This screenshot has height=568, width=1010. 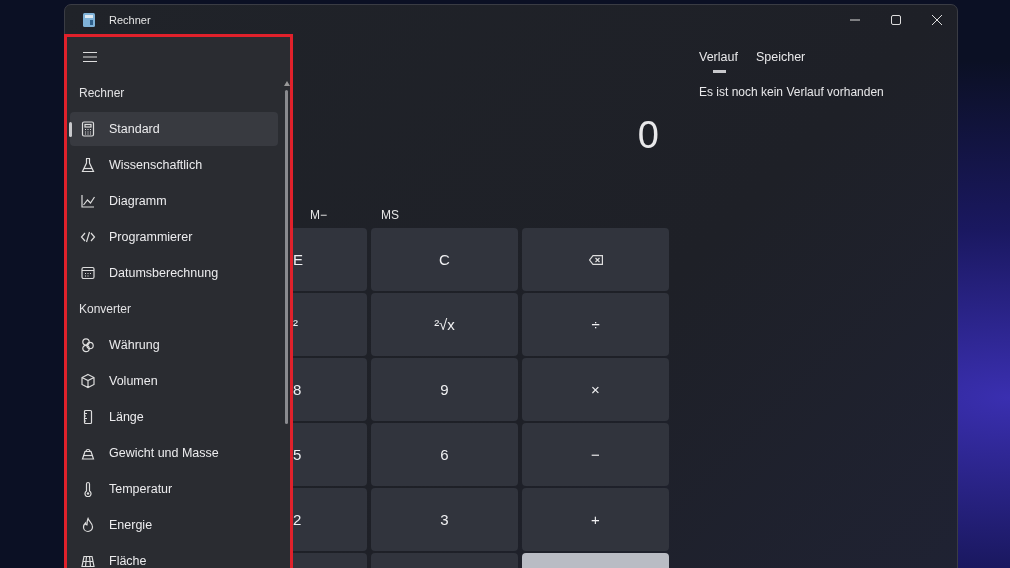 I want to click on calendar-icon, so click(x=88, y=273).